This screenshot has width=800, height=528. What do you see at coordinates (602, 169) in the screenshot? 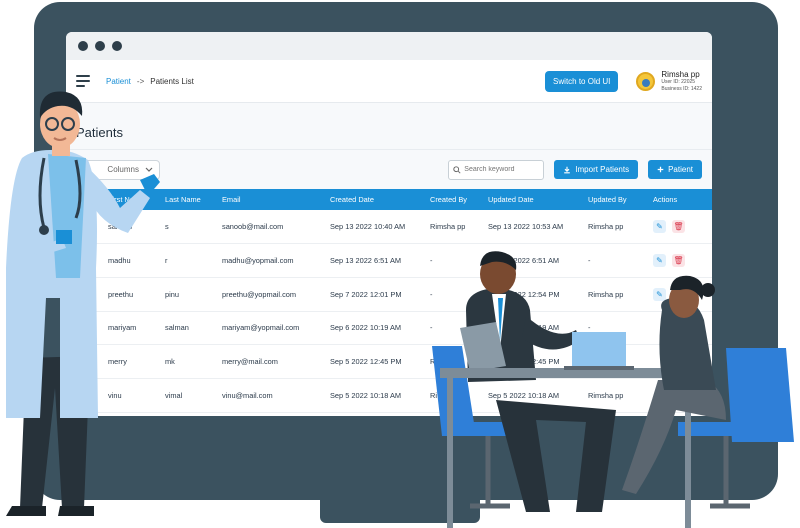
I see `import-patients-label: Import Patients` at bounding box center [602, 169].